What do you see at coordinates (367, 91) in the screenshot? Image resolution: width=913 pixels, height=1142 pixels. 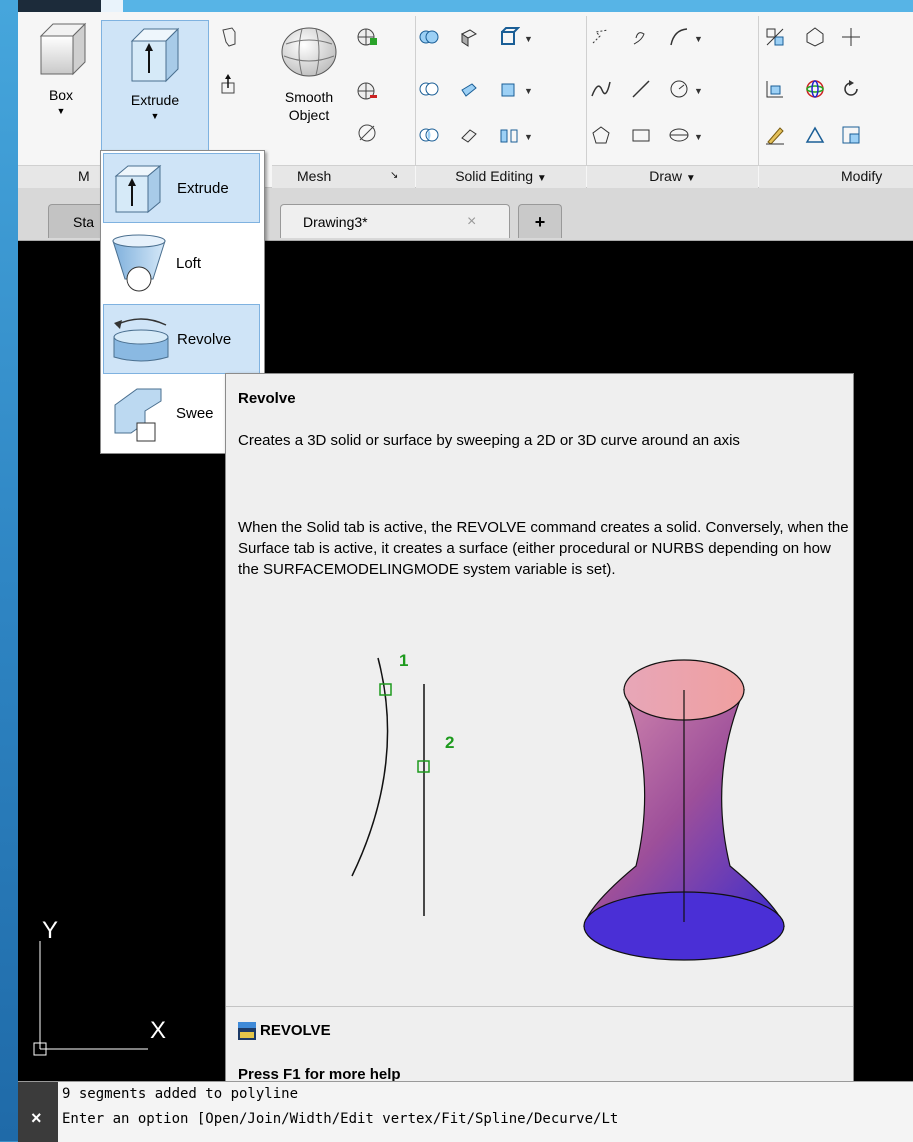 I see `reduce-mesh-icon` at bounding box center [367, 91].